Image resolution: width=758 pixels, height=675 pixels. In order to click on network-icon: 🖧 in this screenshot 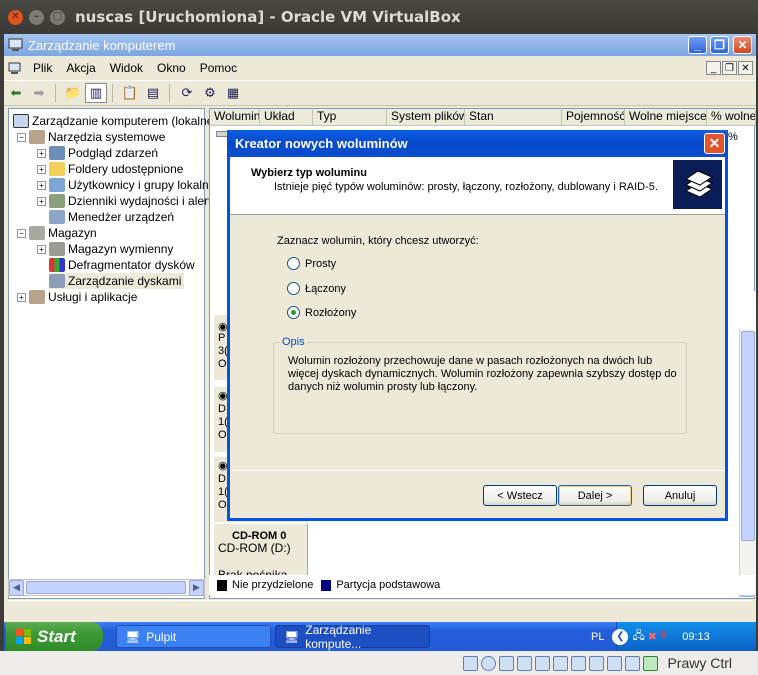, I will do `click(638, 636)`.